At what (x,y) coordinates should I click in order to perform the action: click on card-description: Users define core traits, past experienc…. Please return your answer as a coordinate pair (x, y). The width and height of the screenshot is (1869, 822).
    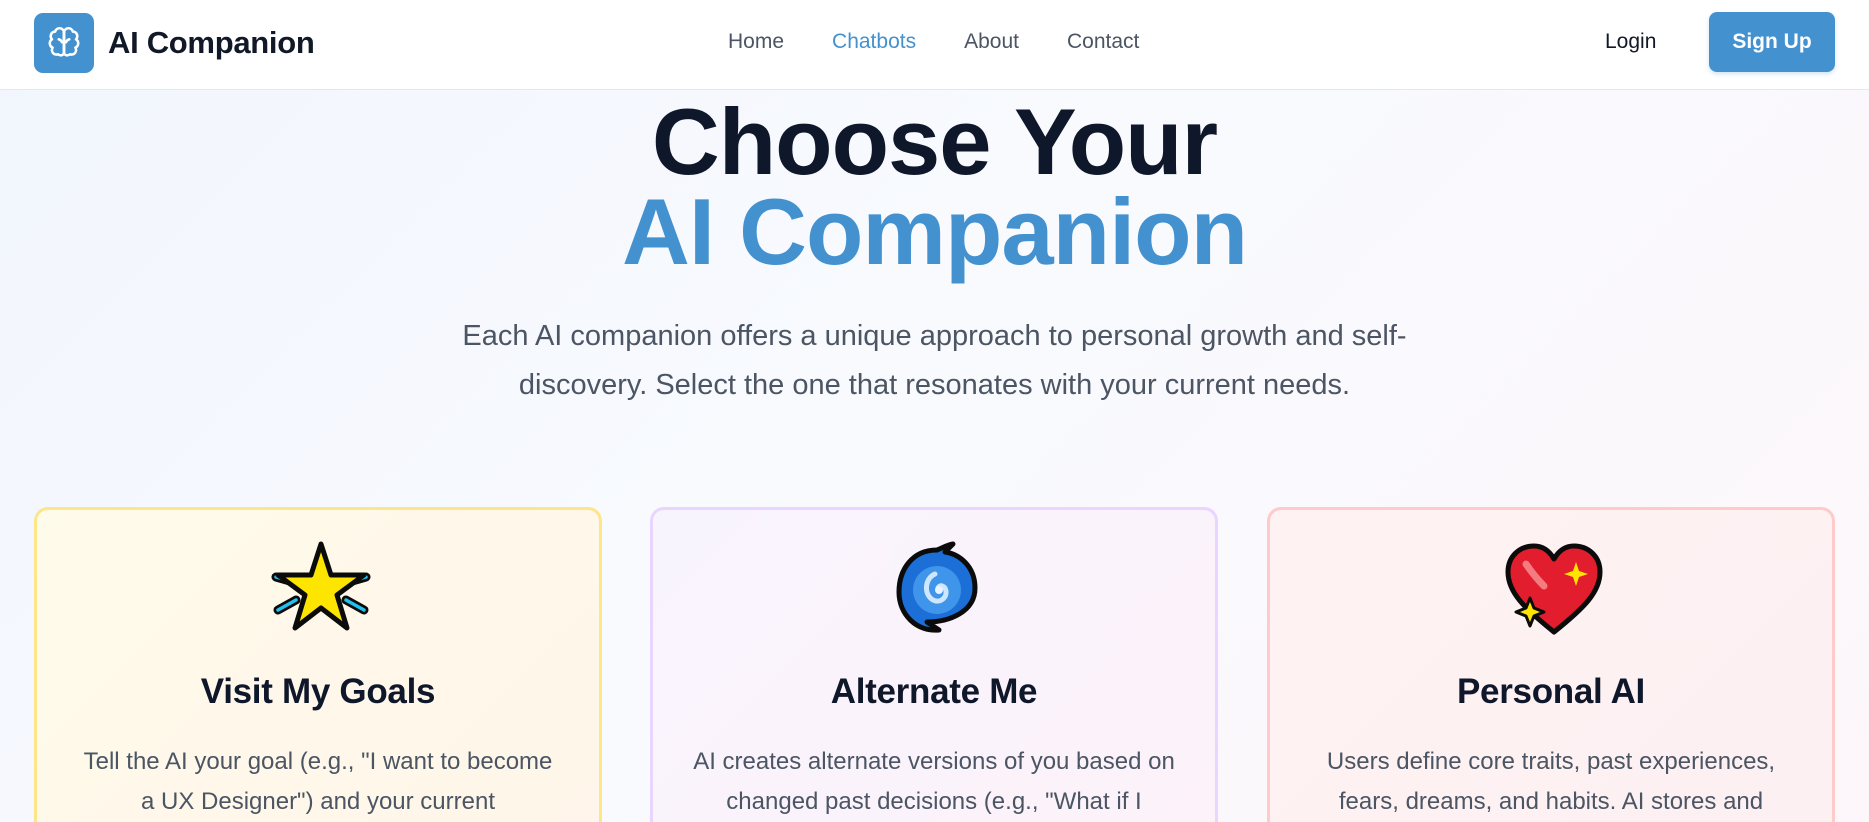
    Looking at the image, I should click on (1551, 781).